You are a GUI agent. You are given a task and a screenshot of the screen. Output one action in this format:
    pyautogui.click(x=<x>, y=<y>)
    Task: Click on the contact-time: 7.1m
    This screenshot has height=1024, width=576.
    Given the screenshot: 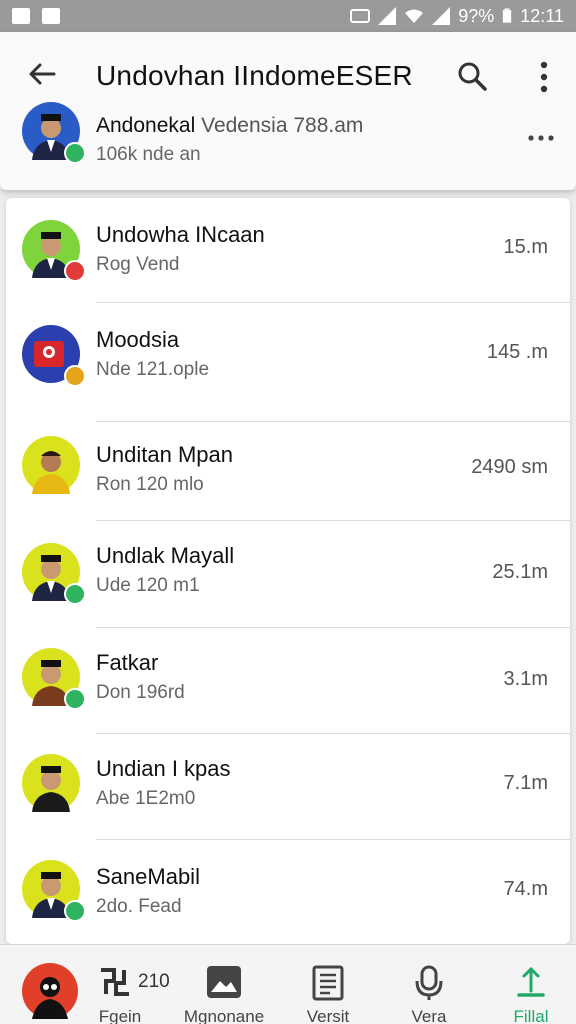 What is the action you would take?
    pyautogui.click(x=525, y=783)
    